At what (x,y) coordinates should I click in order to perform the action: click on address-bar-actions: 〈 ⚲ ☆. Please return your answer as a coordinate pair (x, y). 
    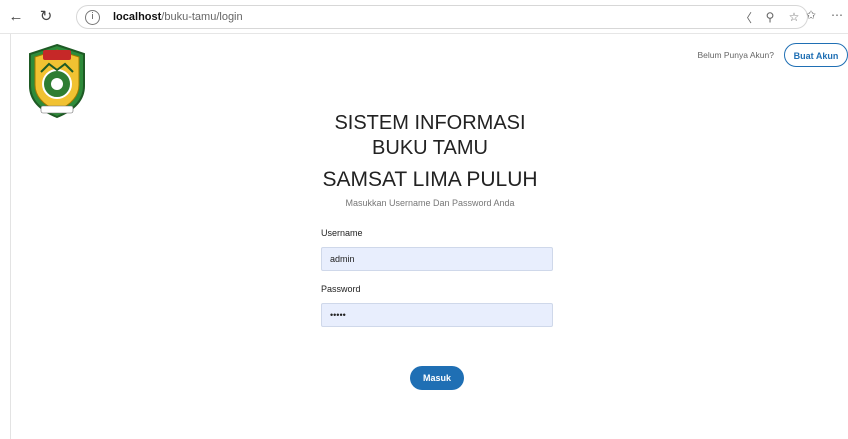
    Looking at the image, I should click on (770, 17).